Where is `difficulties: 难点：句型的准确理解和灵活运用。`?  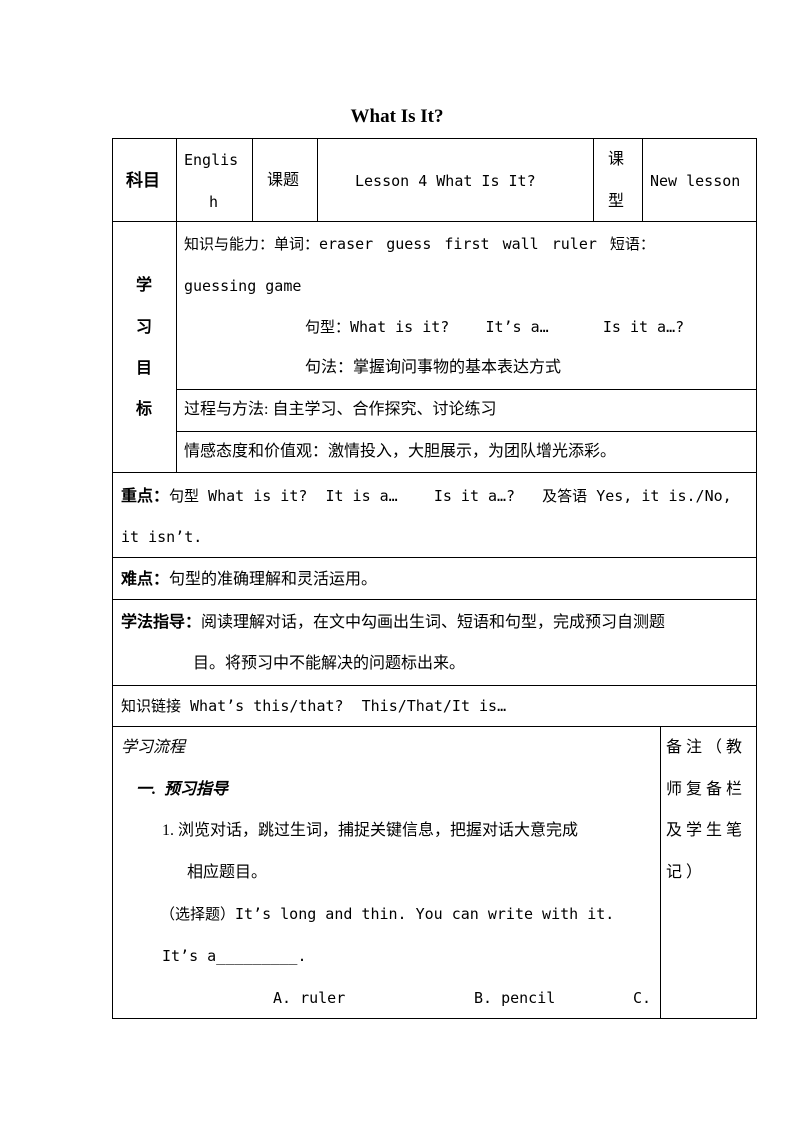 difficulties: 难点：句型的准确理解和灵活运用。 is located at coordinates (249, 579).